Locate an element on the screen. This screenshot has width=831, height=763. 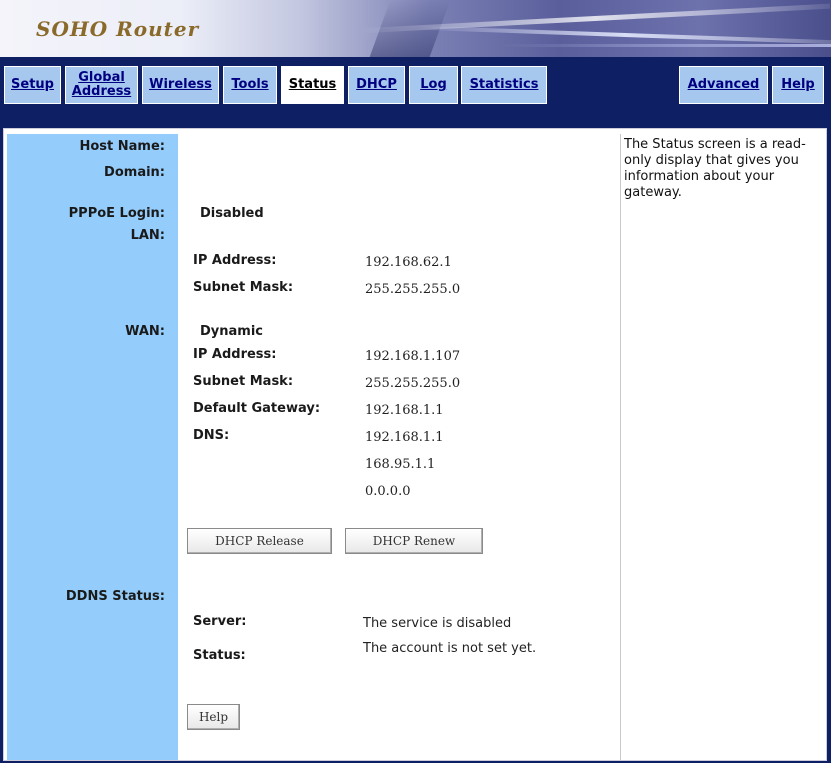
lan-ip-label: IP Address: is located at coordinates (235, 260).